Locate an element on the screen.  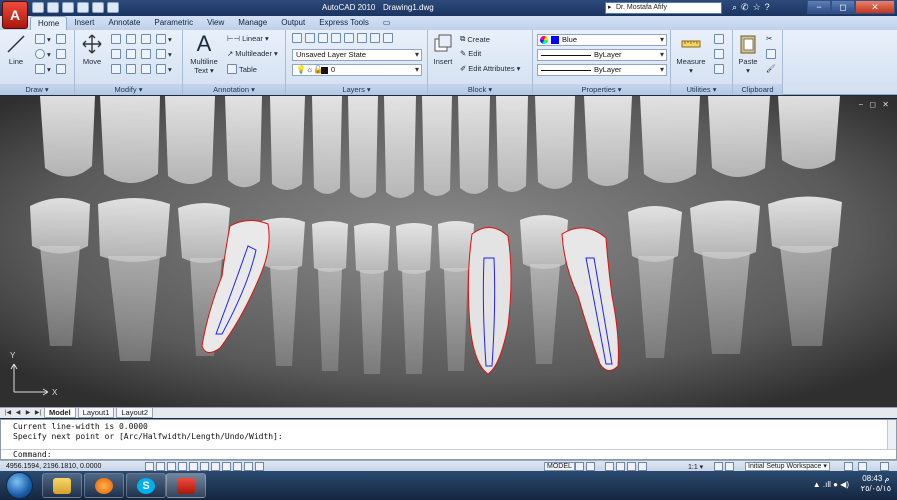
copy-button: ▾ is located at coordinates (164, 39).